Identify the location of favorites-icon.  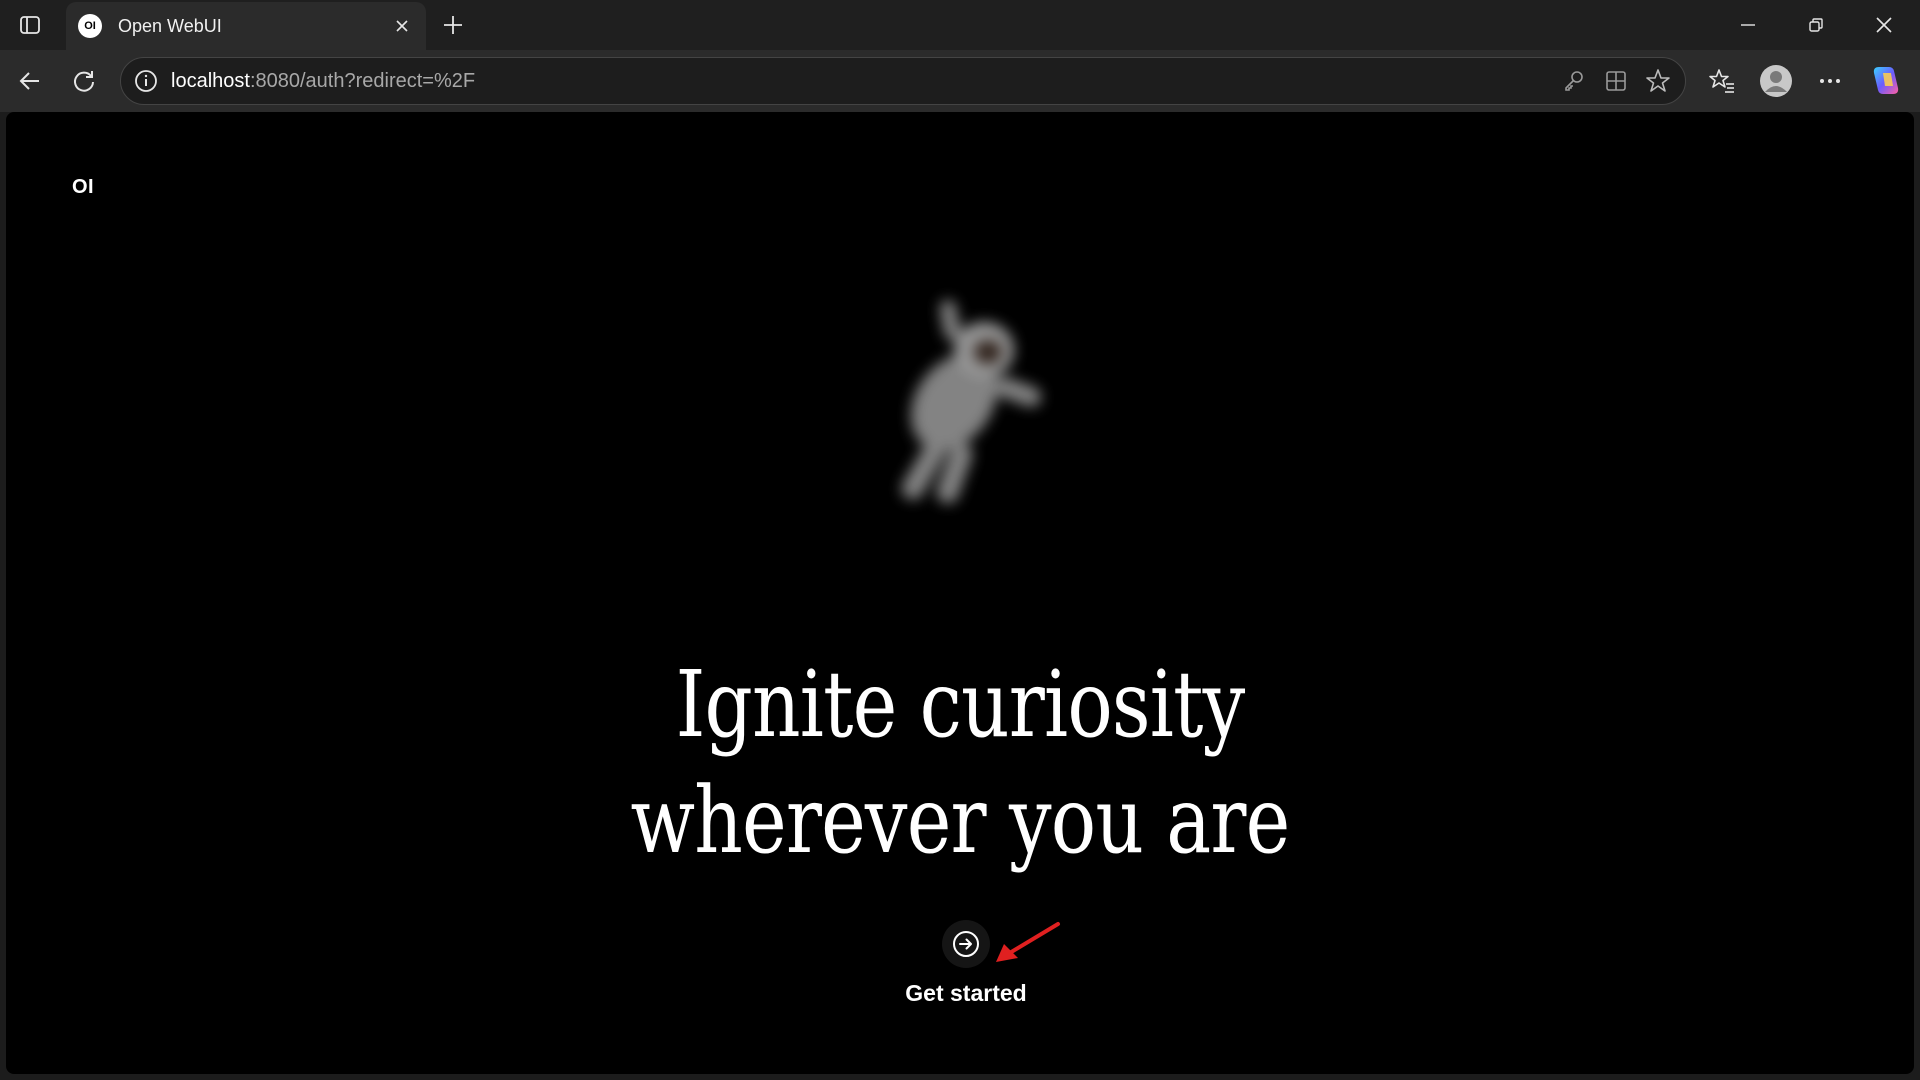
(1721, 81).